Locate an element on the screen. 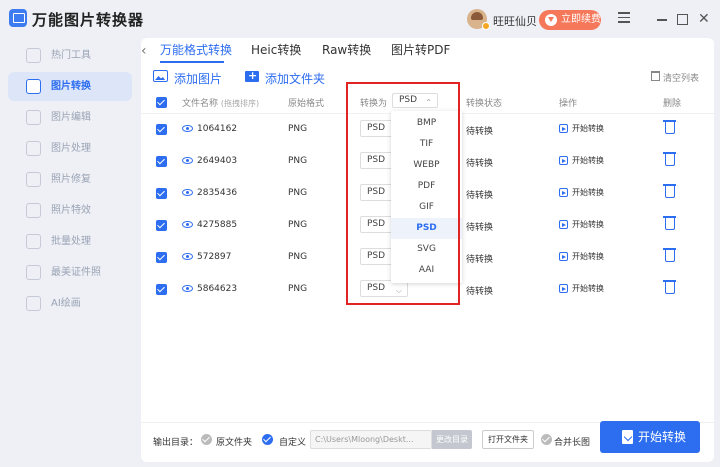 The width and height of the screenshot is (720, 467). header-filename: 文件名称 (拖拽排序) is located at coordinates (220, 102).